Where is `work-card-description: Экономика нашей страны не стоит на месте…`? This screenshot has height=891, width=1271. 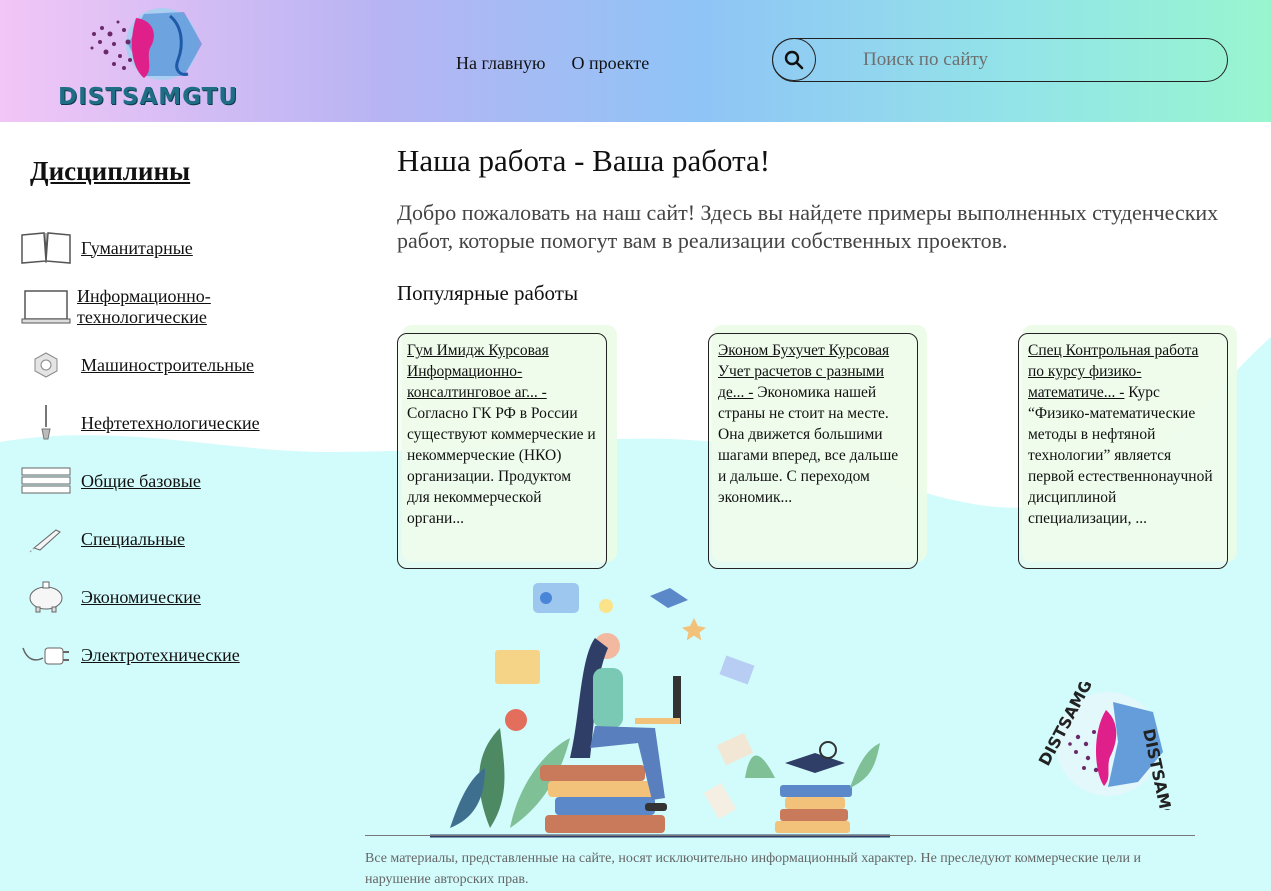
work-card-description: Экономика нашей страны не стоит на месте… is located at coordinates (808, 445).